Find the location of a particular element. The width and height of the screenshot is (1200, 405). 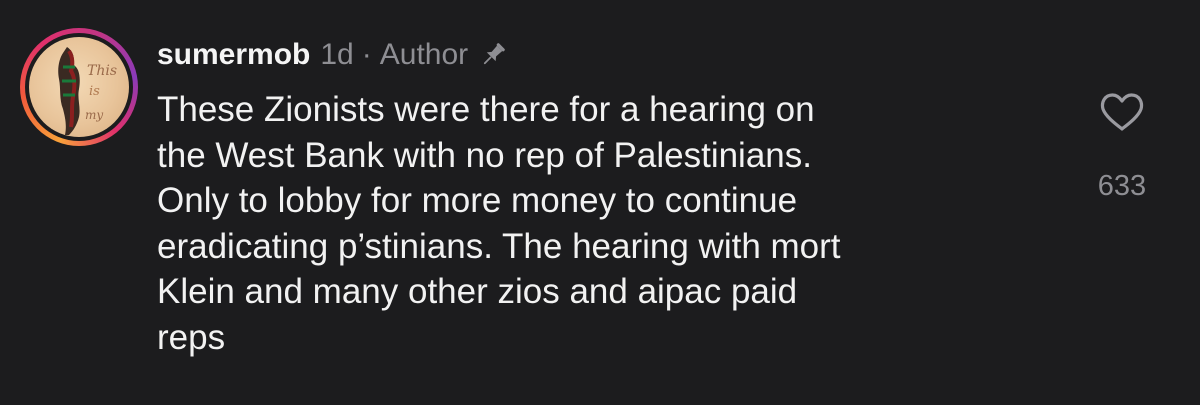

svg-text: my is located at coordinates (94, 115).